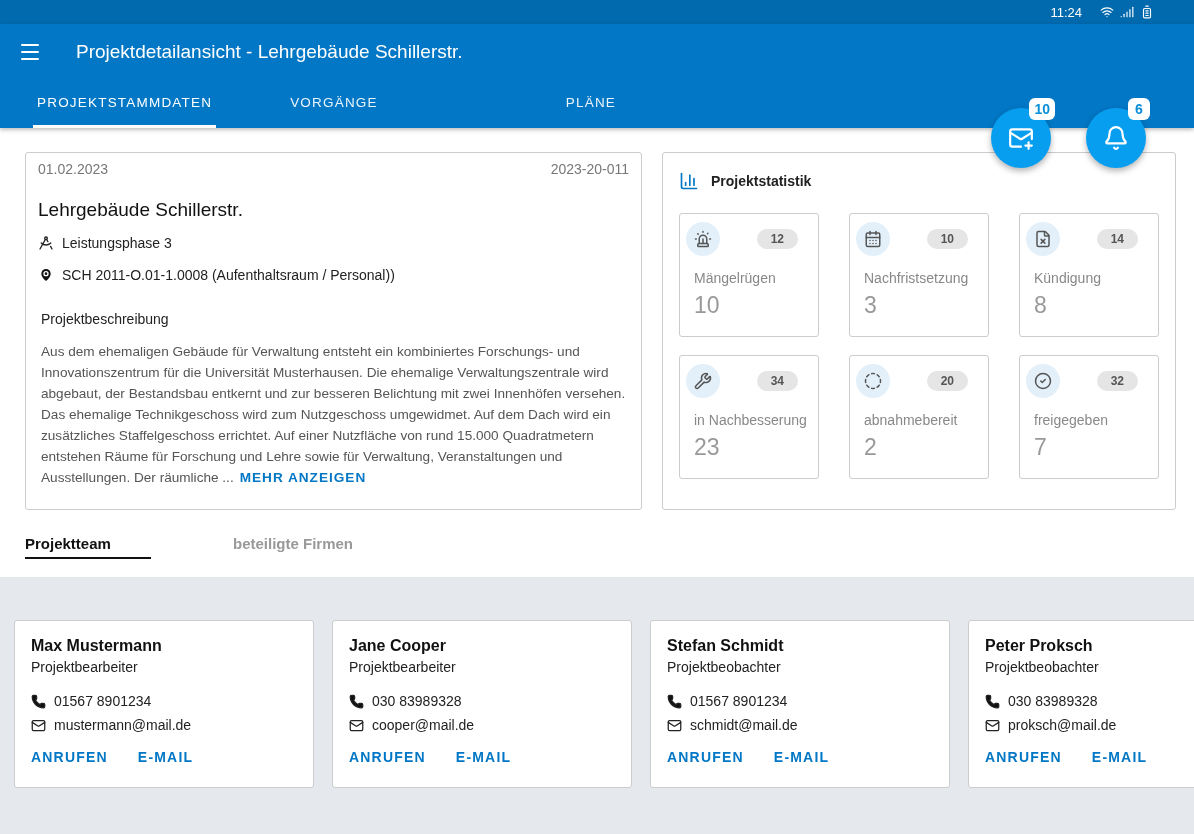 The width and height of the screenshot is (1194, 834). Describe the element at coordinates (1039, 646) in the screenshot. I see `person-name: Peter Proksch` at that location.